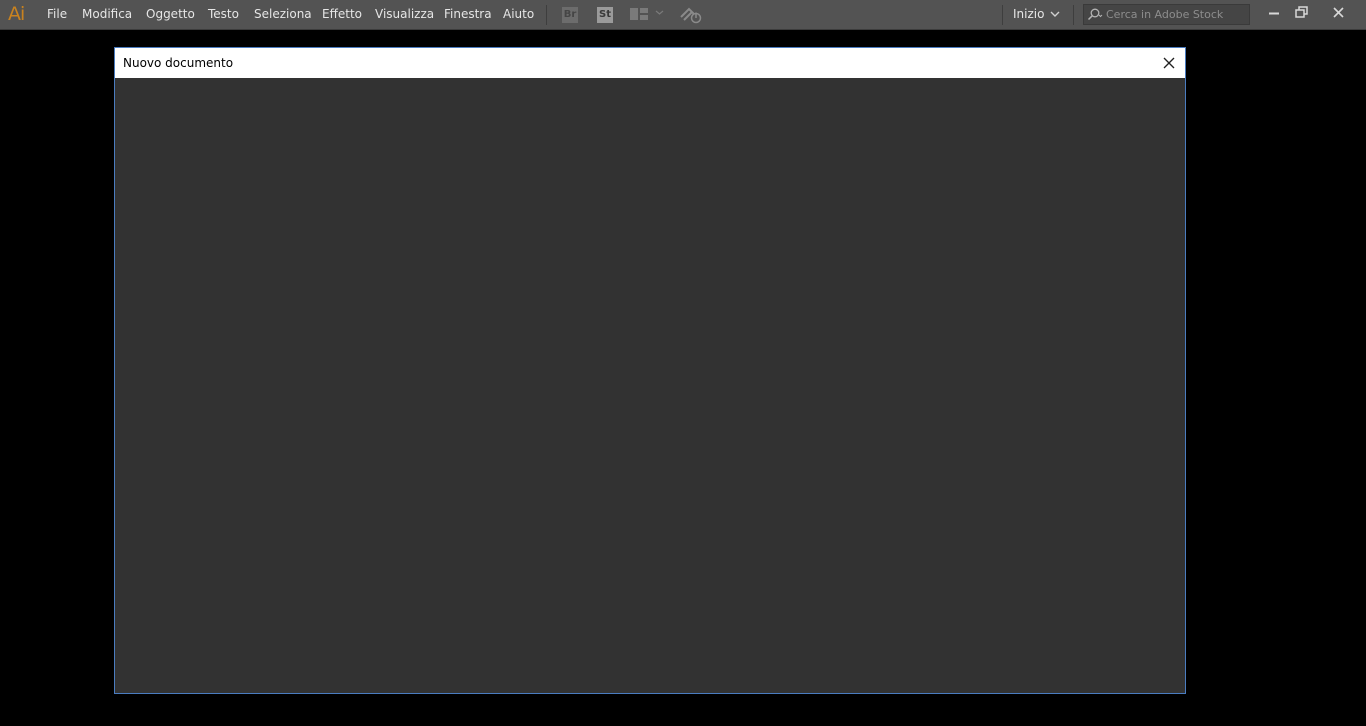 The width and height of the screenshot is (1366, 726). What do you see at coordinates (605, 15) in the screenshot?
I see `stock-icon: St` at bounding box center [605, 15].